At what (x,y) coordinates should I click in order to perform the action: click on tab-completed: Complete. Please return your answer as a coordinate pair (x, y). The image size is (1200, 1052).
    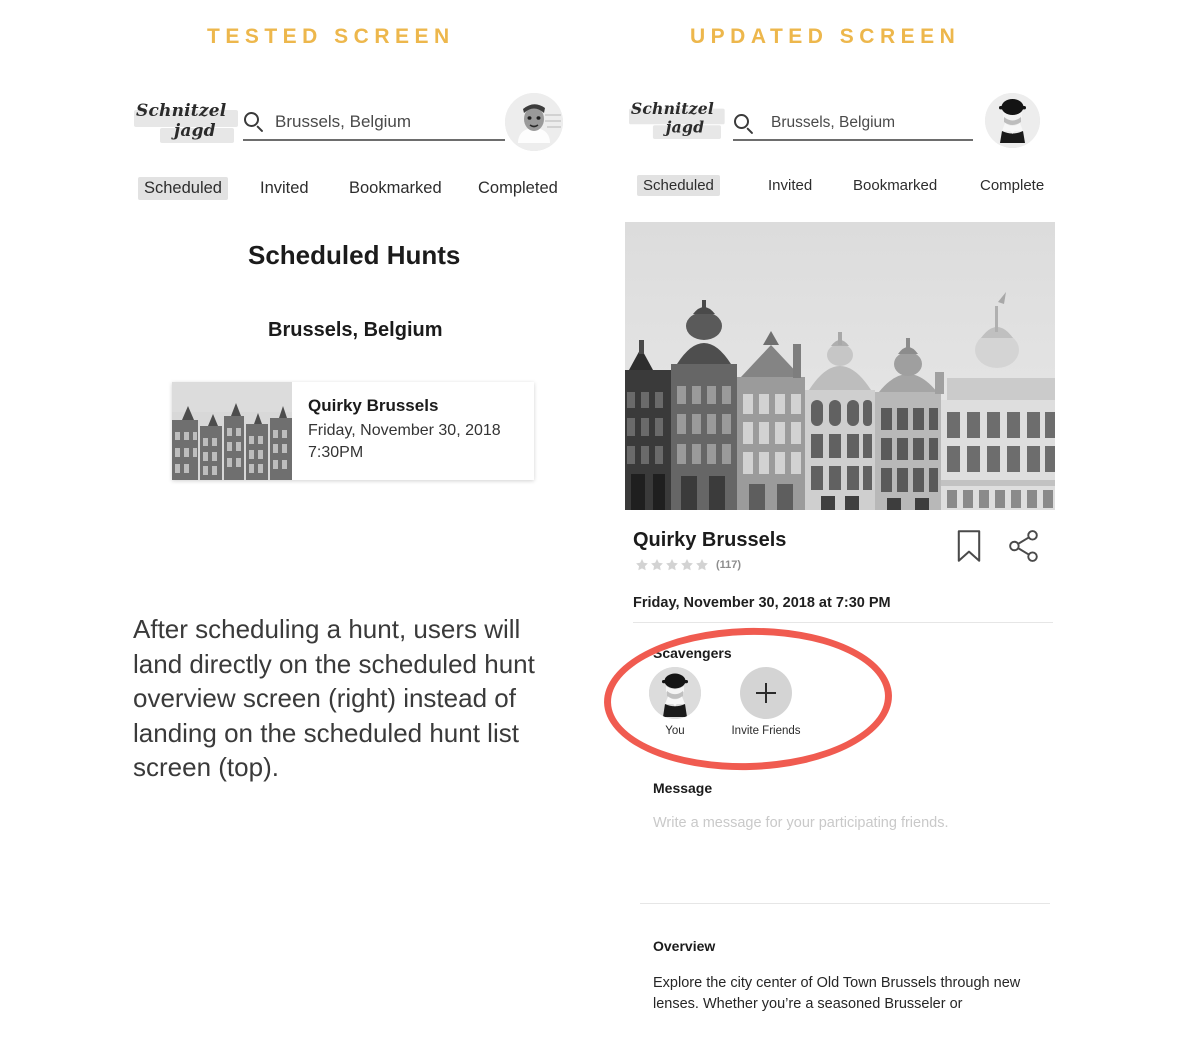
    Looking at the image, I should click on (1012, 185).